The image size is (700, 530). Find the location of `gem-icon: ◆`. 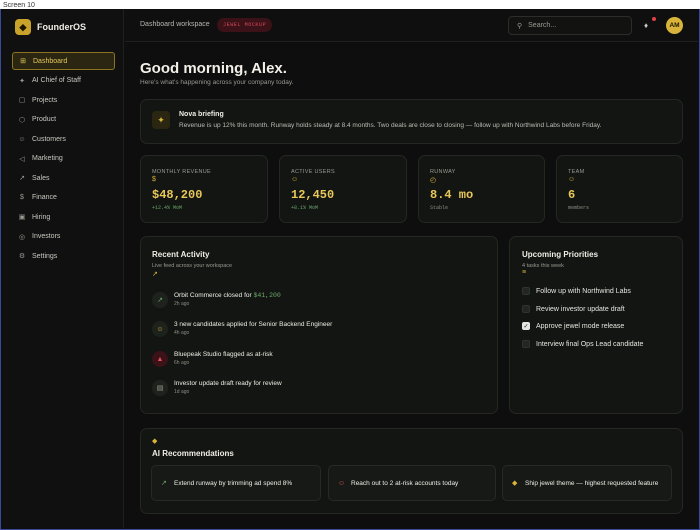

gem-icon: ◆ is located at coordinates (515, 483).